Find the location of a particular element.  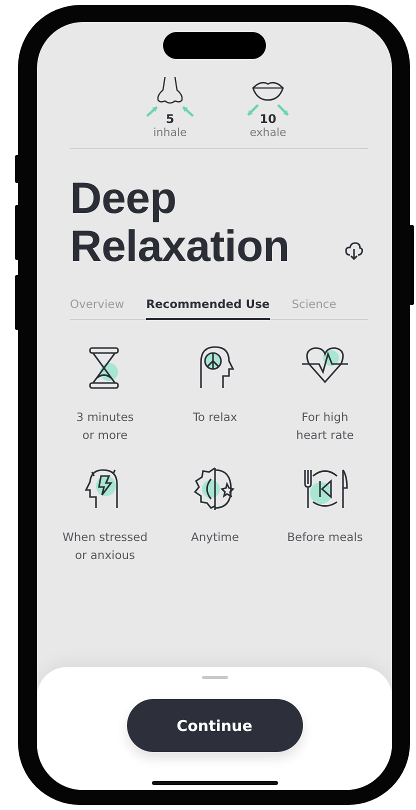

use-label: To relax is located at coordinates (215, 417).